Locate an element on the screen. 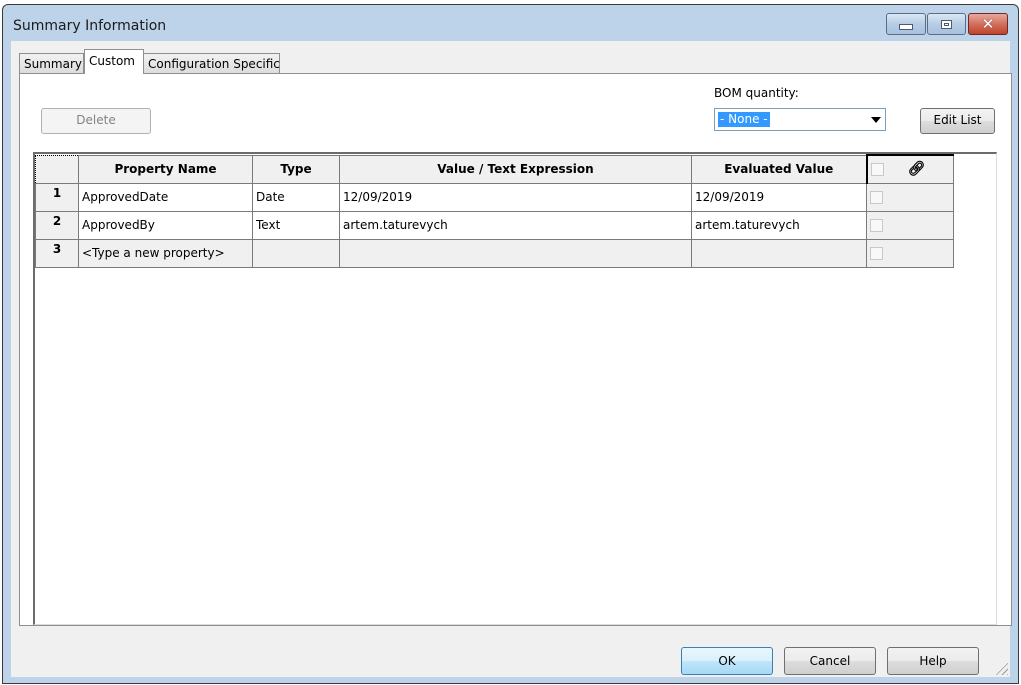  close-button: ✕ is located at coordinates (988, 24).